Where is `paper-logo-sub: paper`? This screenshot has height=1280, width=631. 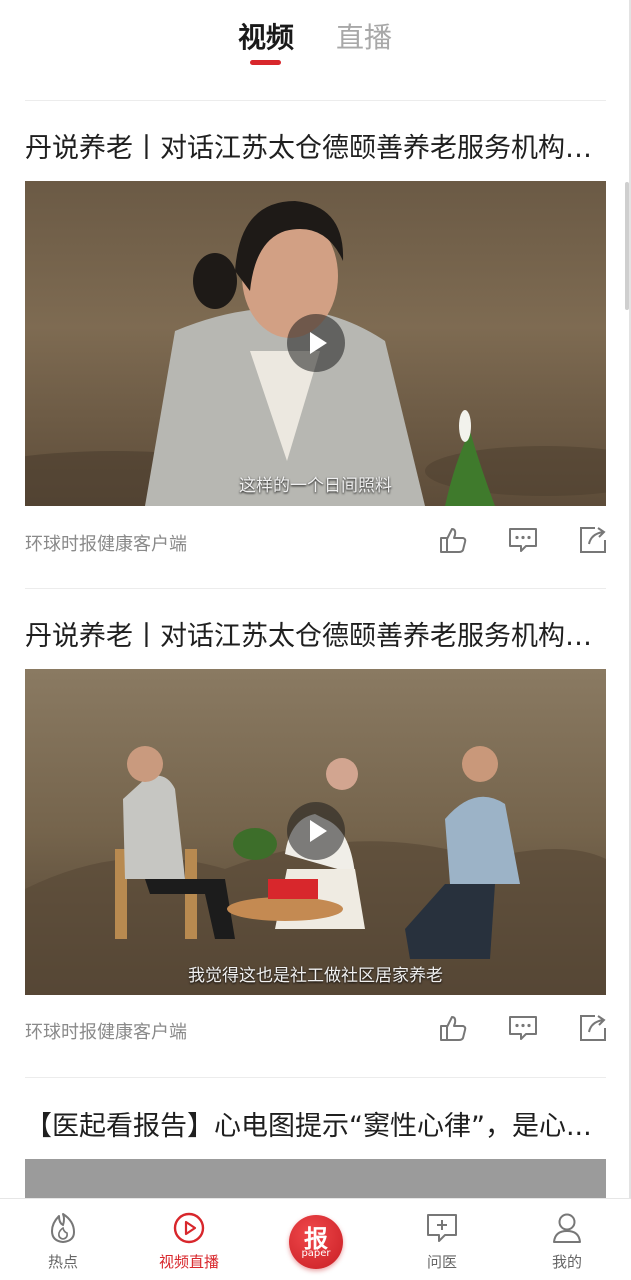 paper-logo-sub: paper is located at coordinates (316, 1253).